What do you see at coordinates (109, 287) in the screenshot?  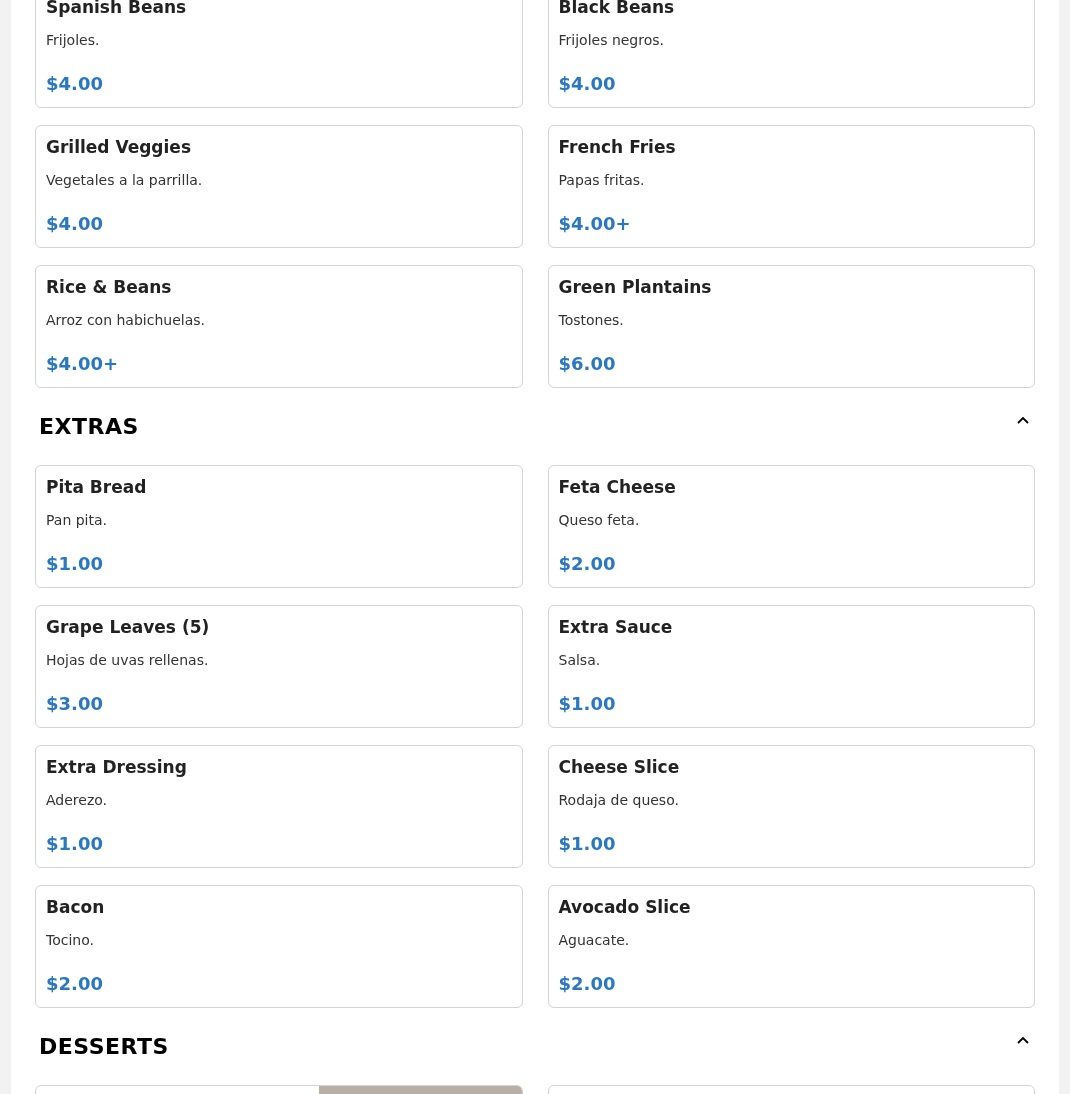 I see `item-name: Rice & Beans` at bounding box center [109, 287].